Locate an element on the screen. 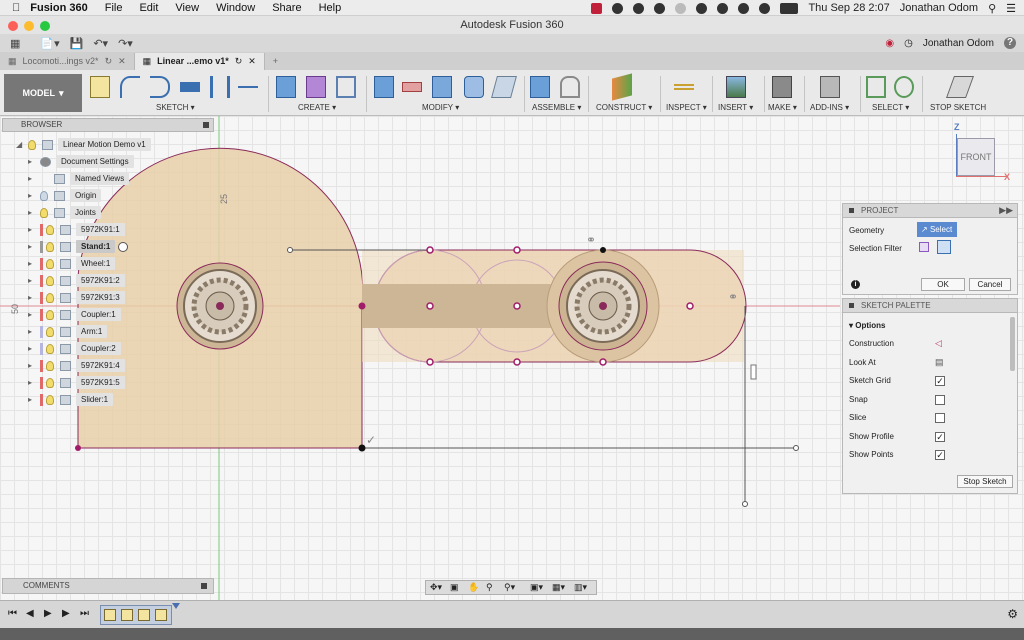 This screenshot has width=1024, height=640. spotlight-icon: ⚲ is located at coordinates (992, 8).